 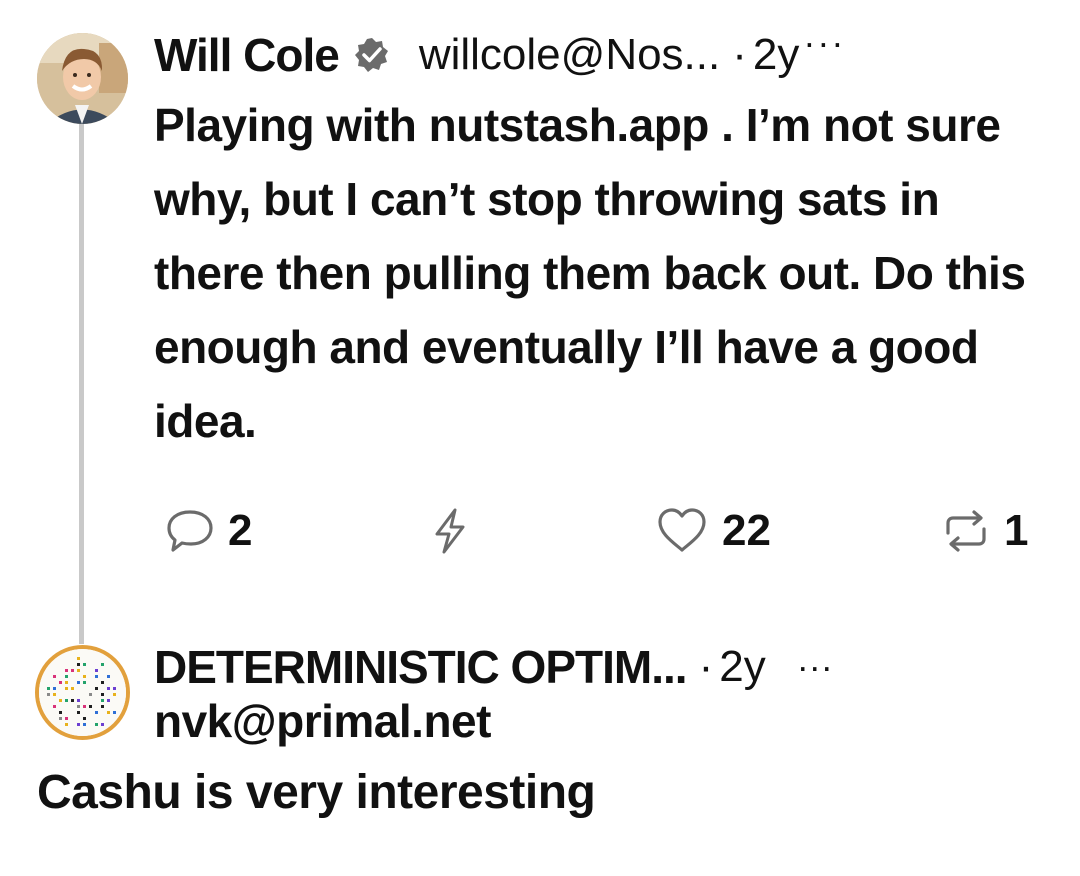 What do you see at coordinates (316, 792) in the screenshot?
I see `reply-content: Cashu is very interesting` at bounding box center [316, 792].